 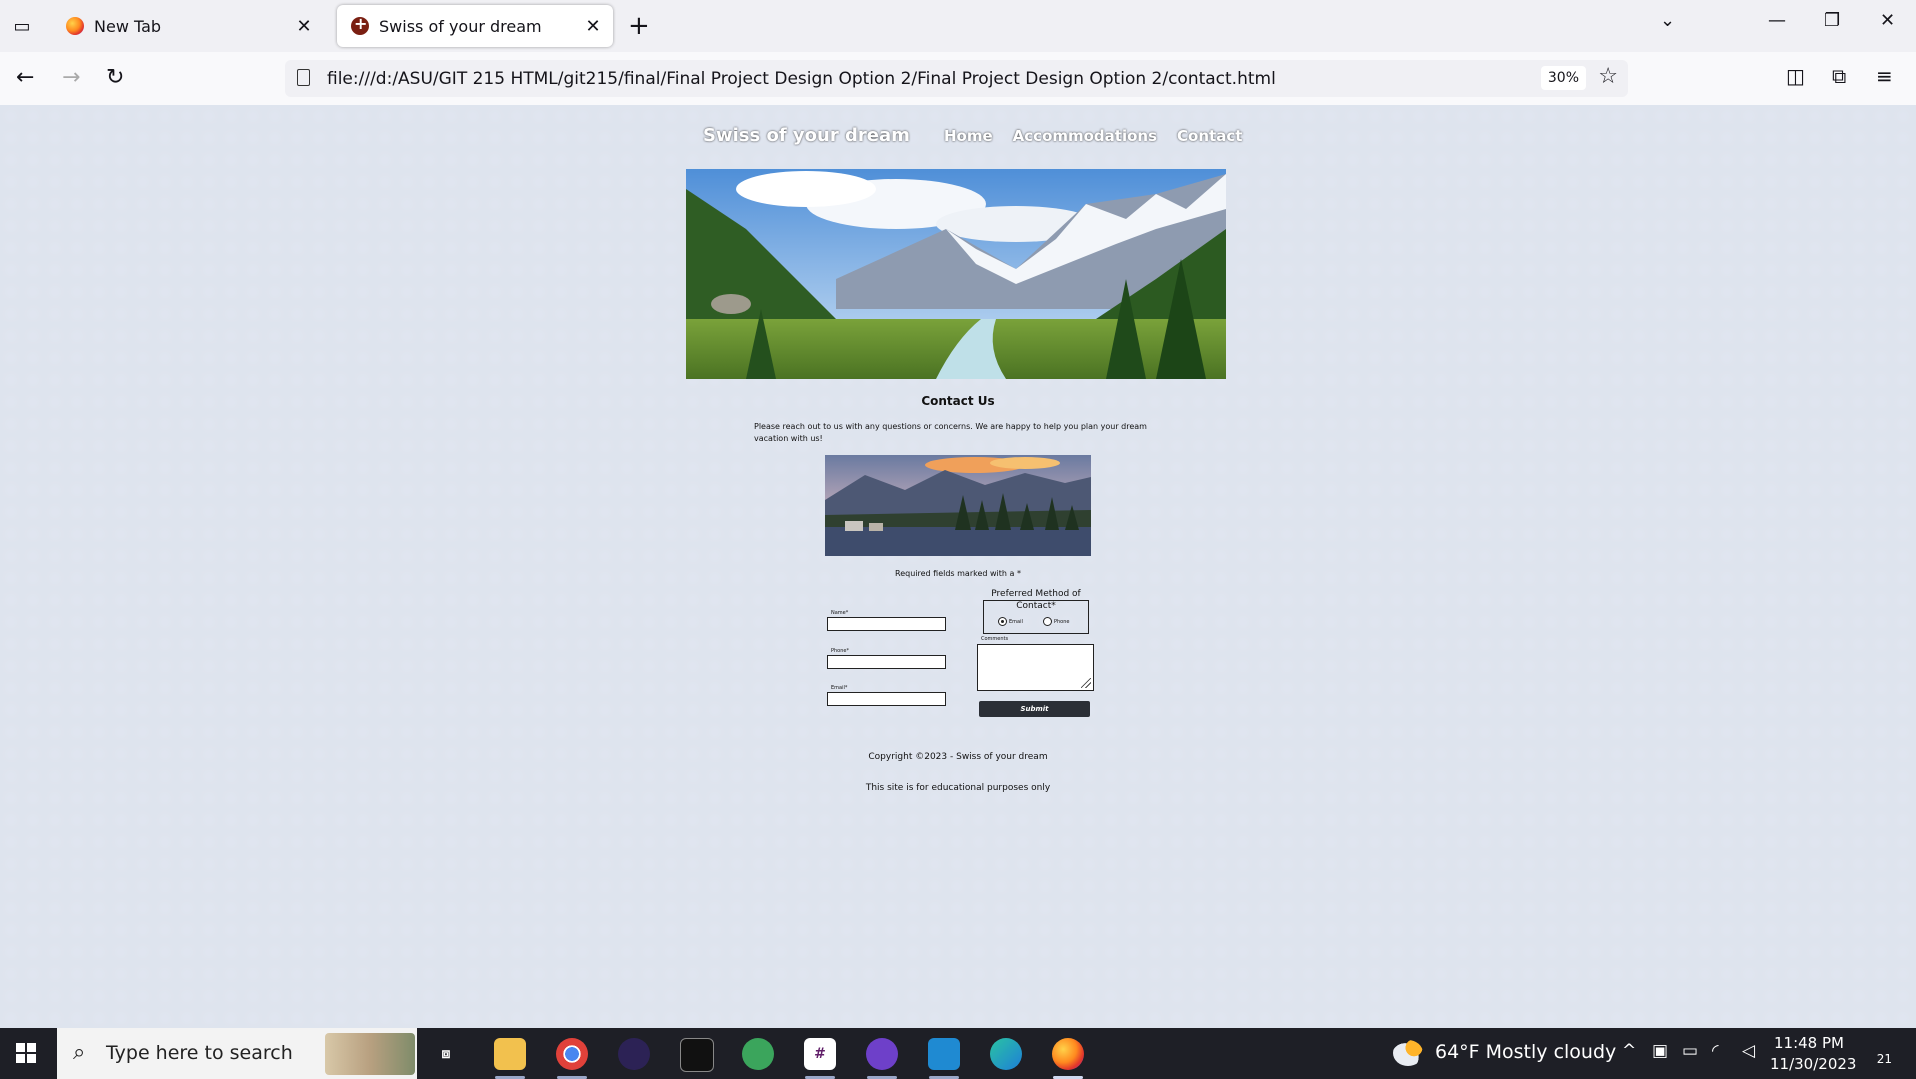 What do you see at coordinates (1036, 600) in the screenshot?
I see `preferred-contact-legend: Preferred Method of Contact*` at bounding box center [1036, 600].